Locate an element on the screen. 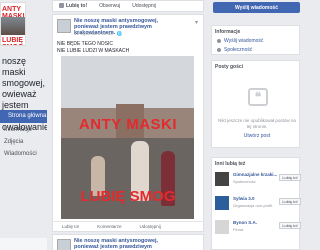 The height and width of the screenshot is (250, 320). create-post-link: Utwórz post is located at coordinates (257, 136).